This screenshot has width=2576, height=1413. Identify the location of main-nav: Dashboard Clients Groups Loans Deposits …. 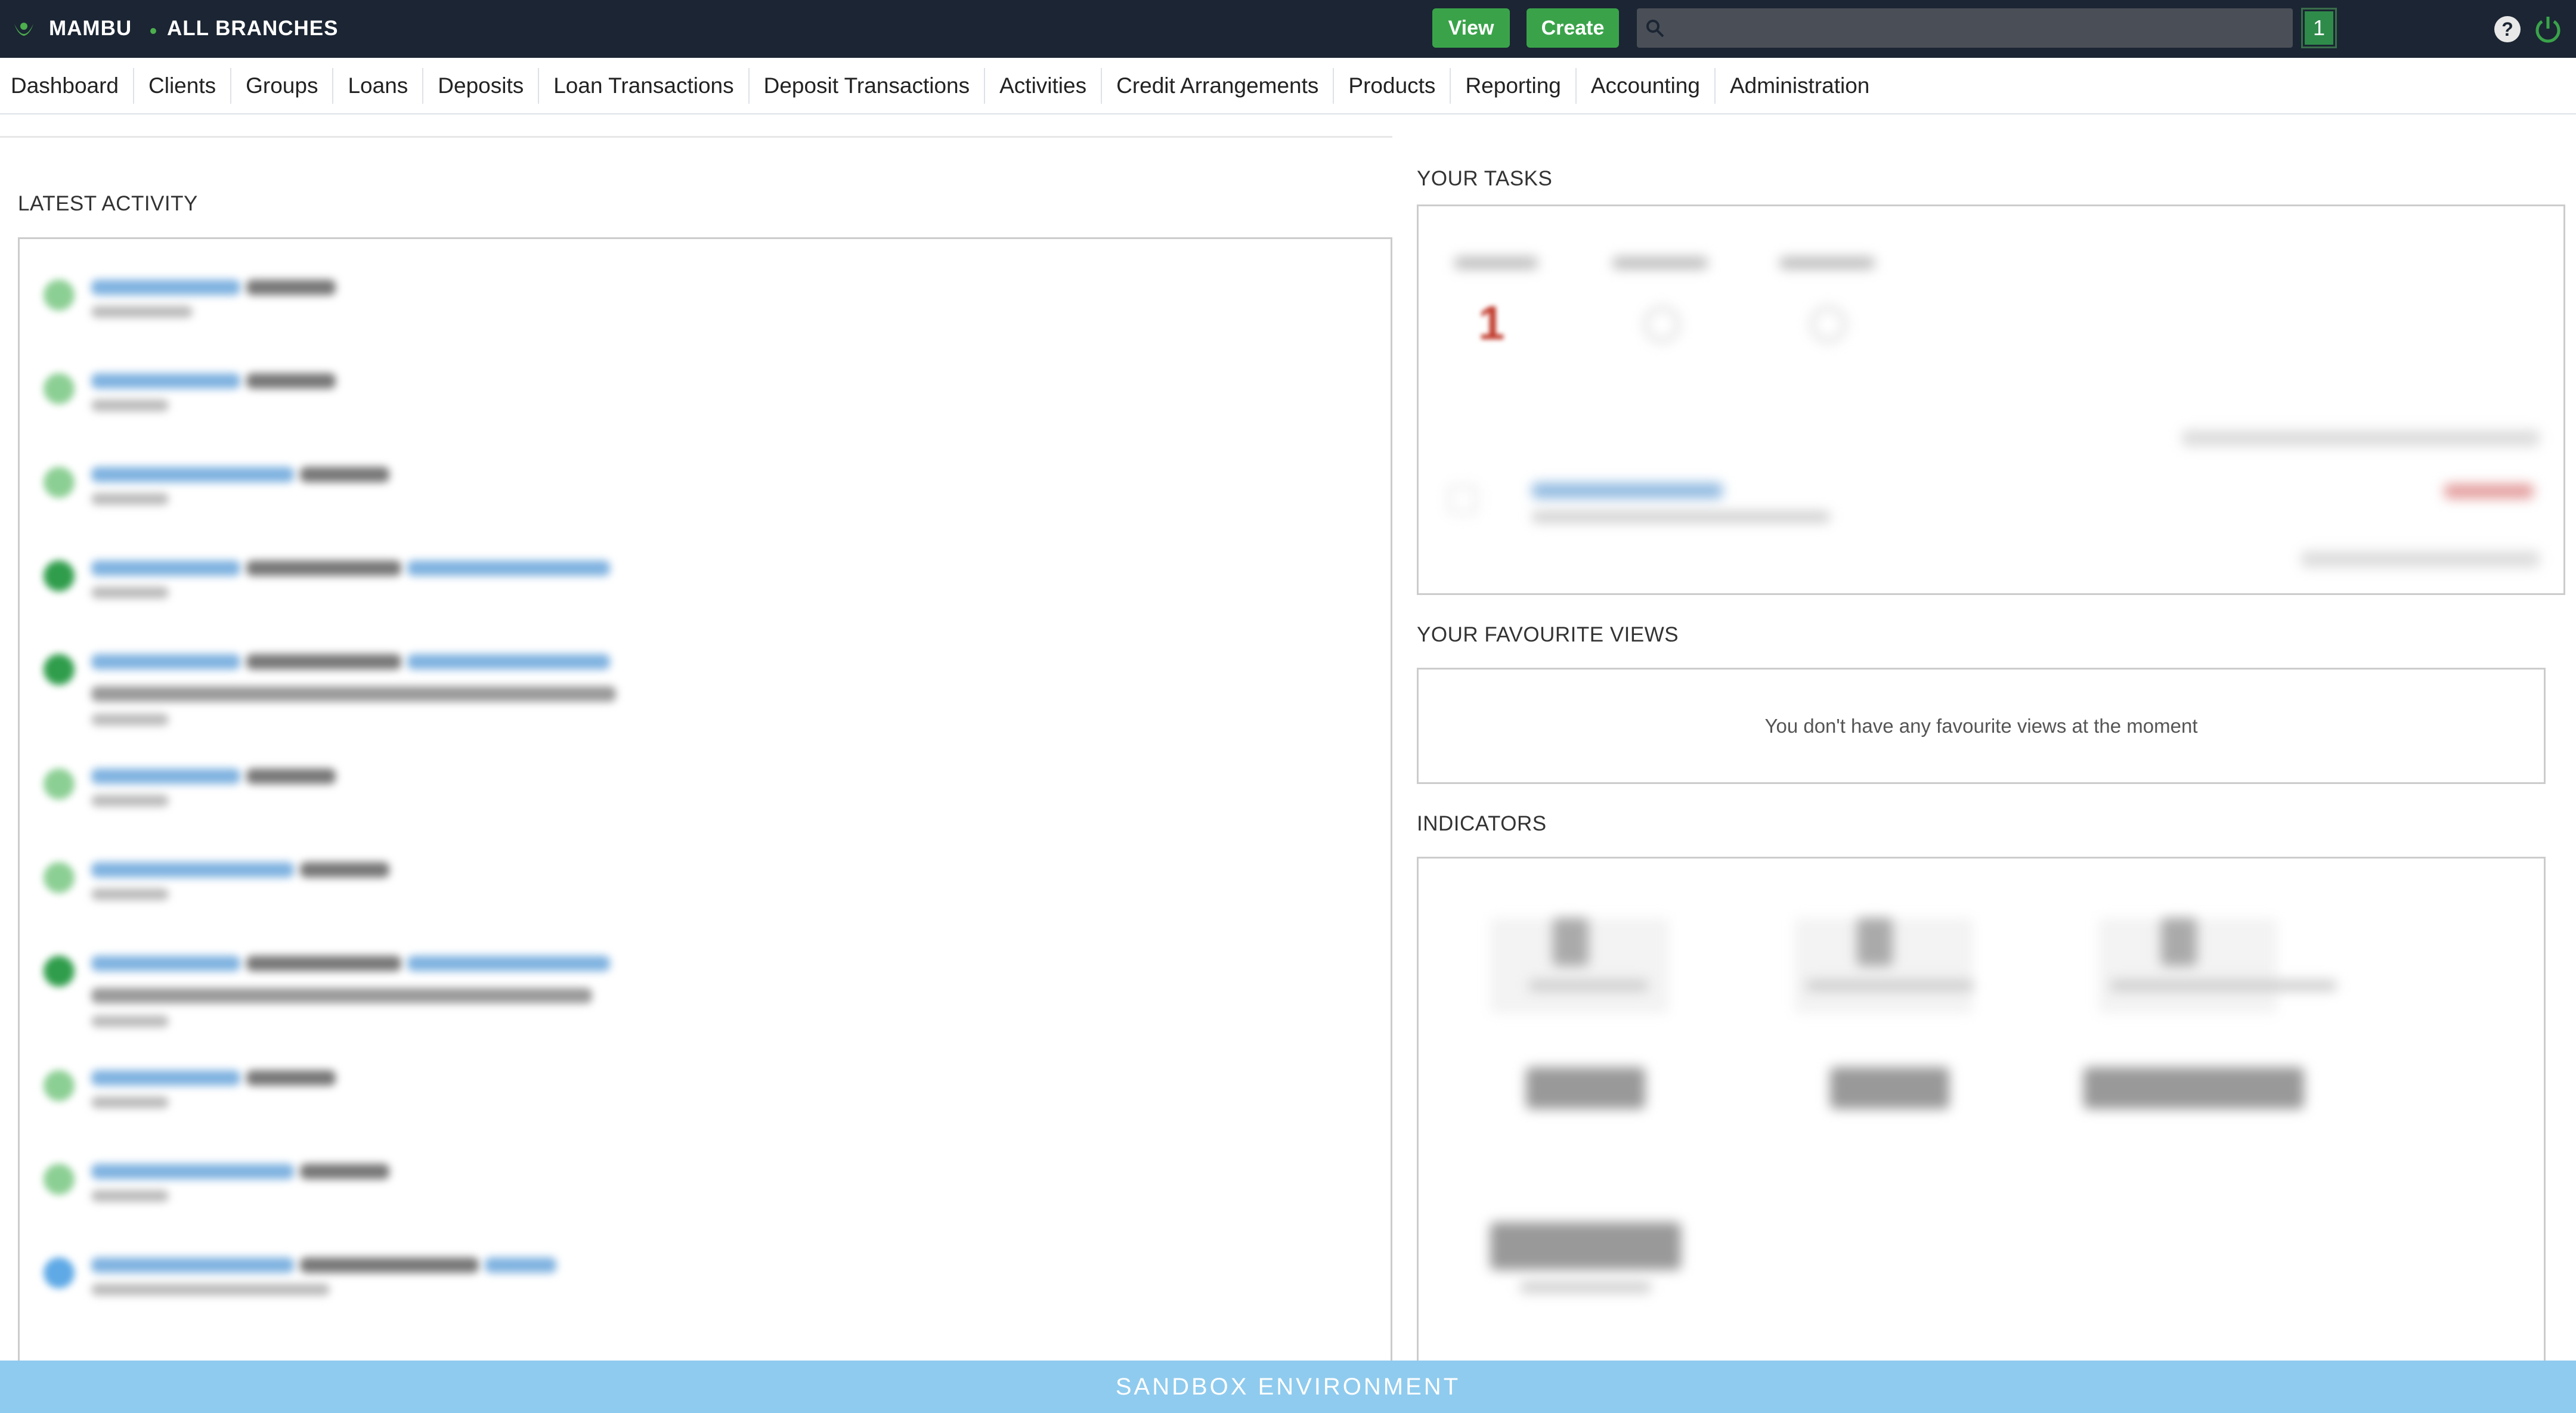
(1288, 86).